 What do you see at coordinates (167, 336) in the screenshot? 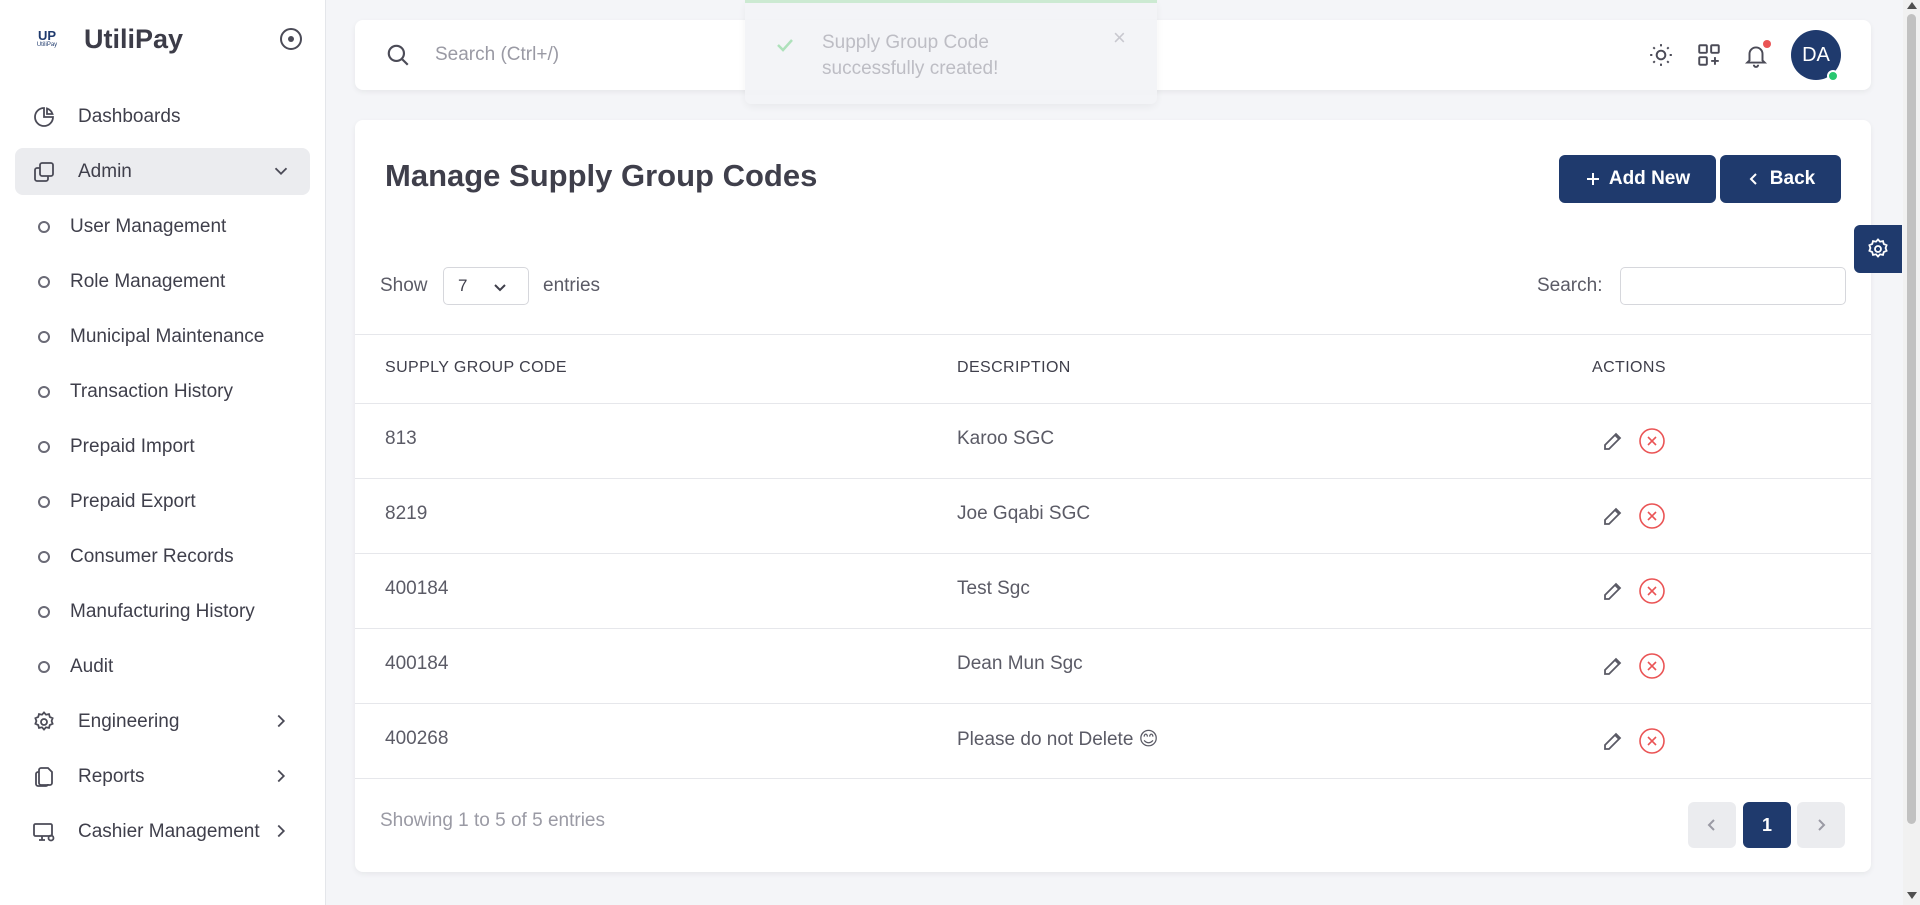
I see `sidebar-item-label: Municipal Maintenance` at bounding box center [167, 336].